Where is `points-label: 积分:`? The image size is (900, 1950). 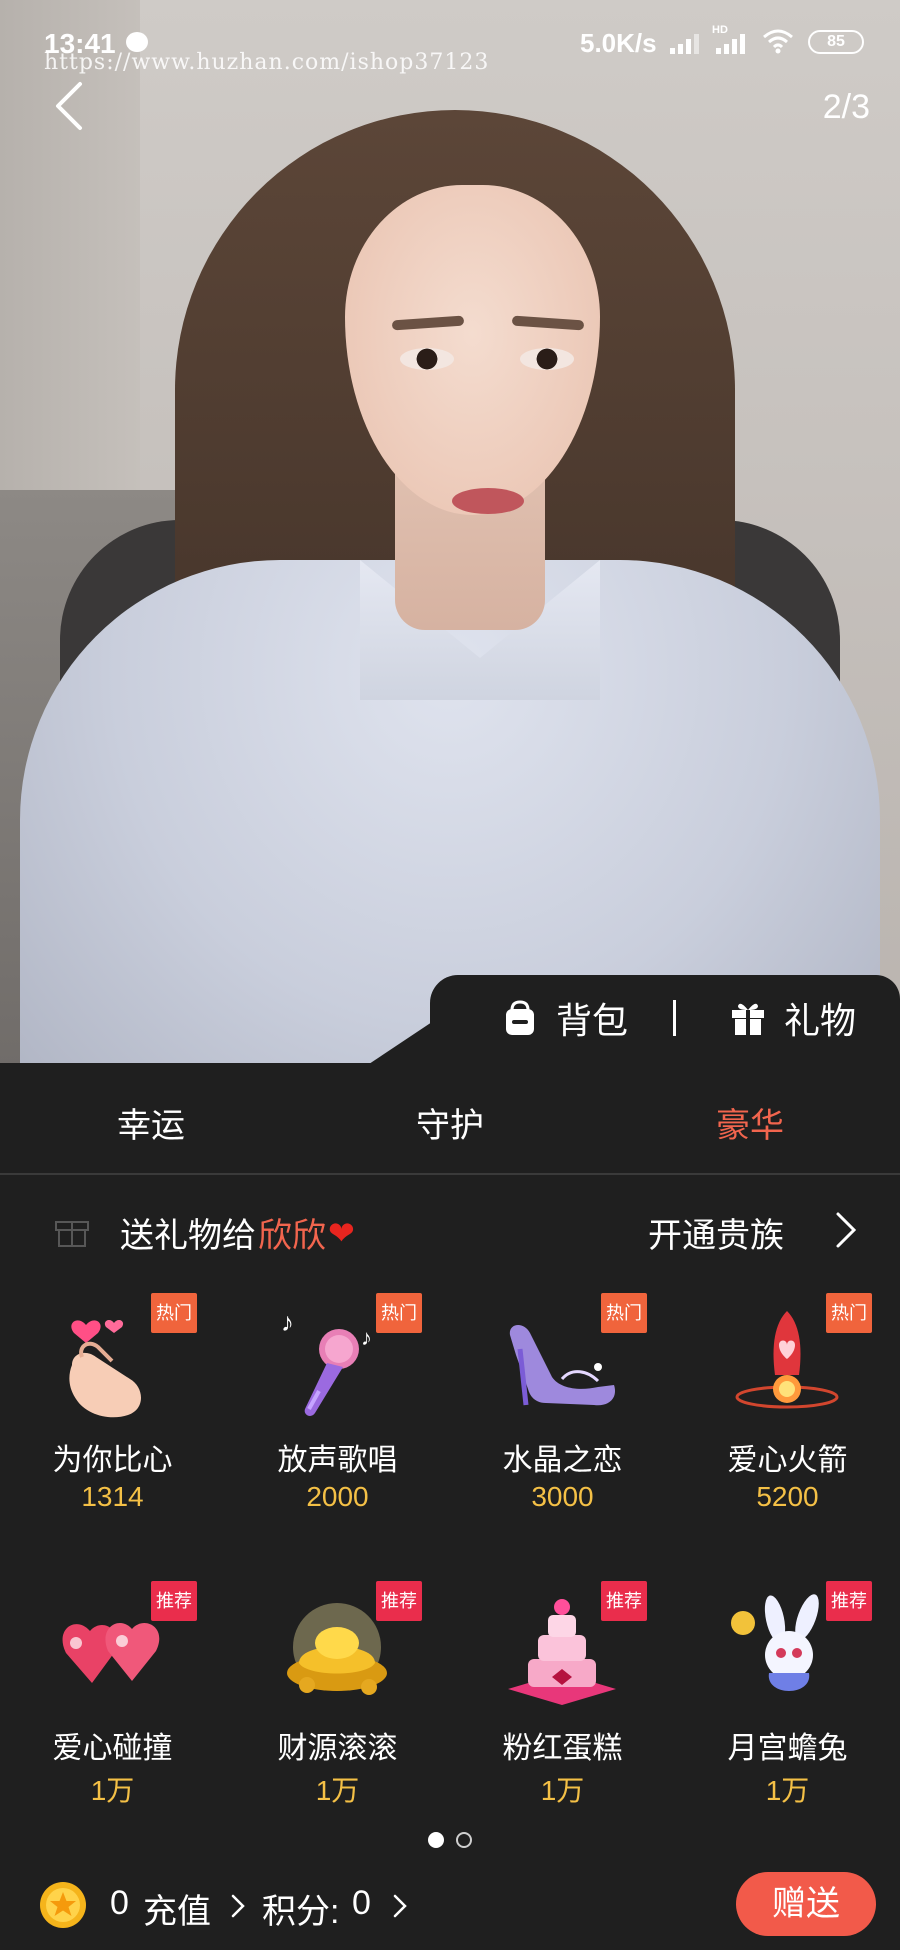
points-label: 积分: is located at coordinates (301, 1912).